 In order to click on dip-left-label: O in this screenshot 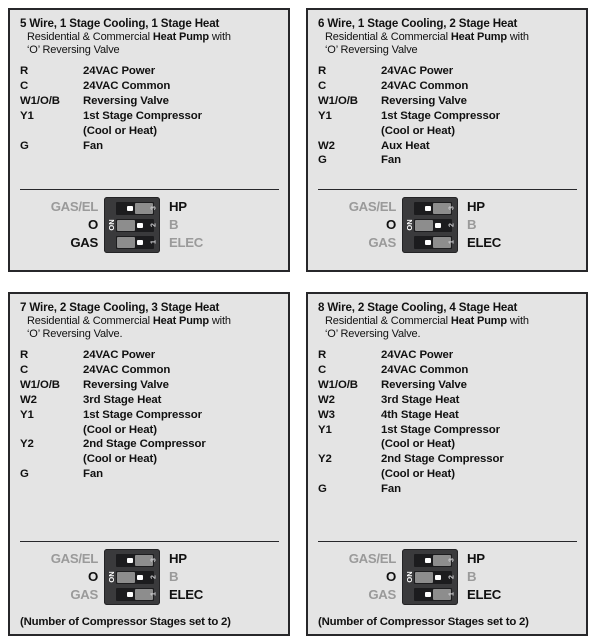, I will do `click(93, 225)`.